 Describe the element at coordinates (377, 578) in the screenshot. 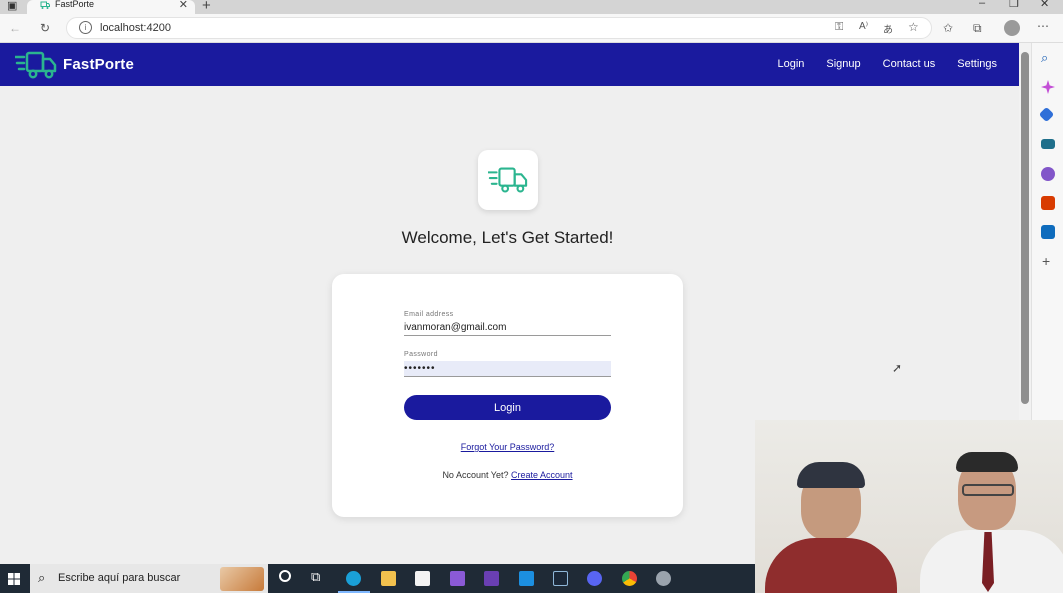

I see `windows-taskbar: ⌕ Escribe aquí para buscar ⧉` at that location.